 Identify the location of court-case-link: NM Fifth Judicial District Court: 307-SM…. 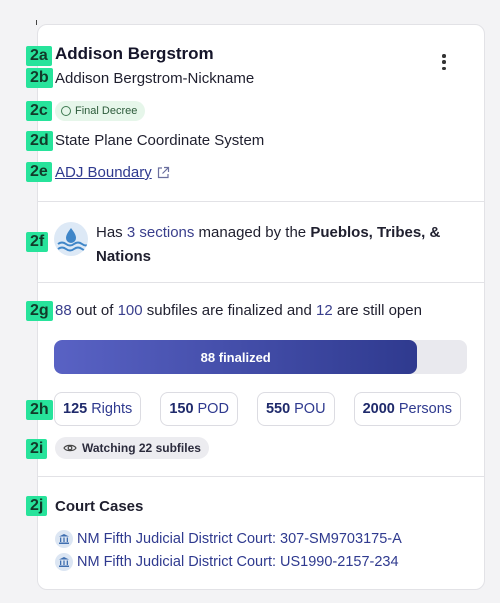
(228, 539).